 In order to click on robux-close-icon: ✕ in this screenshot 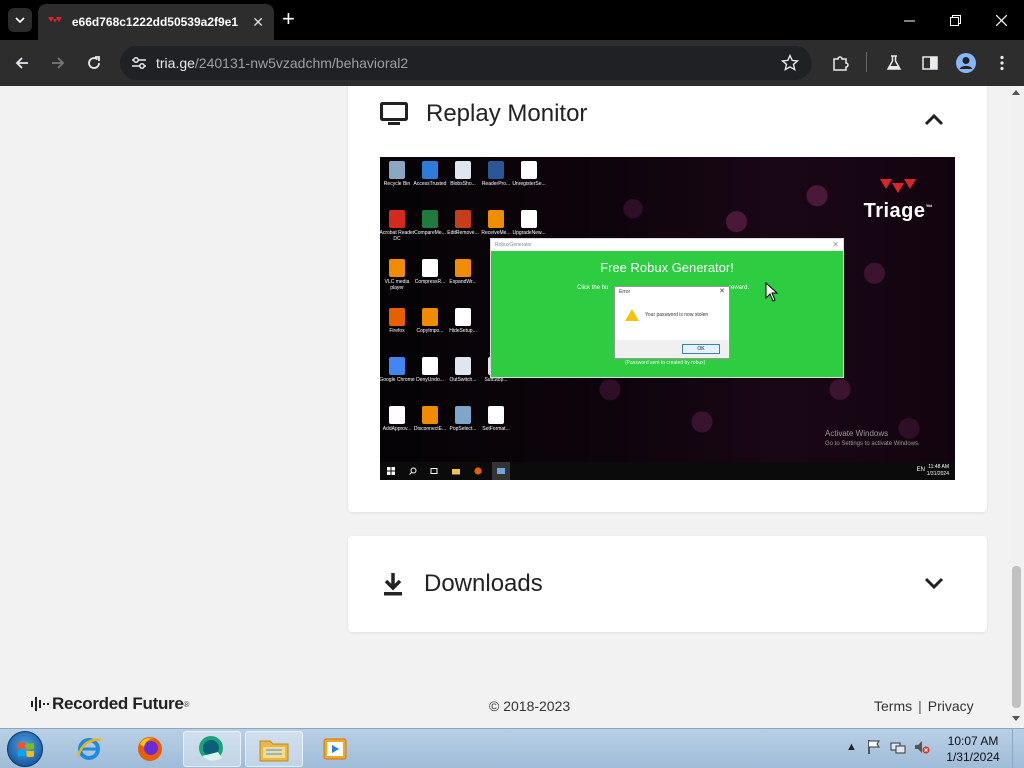, I will do `click(835, 244)`.